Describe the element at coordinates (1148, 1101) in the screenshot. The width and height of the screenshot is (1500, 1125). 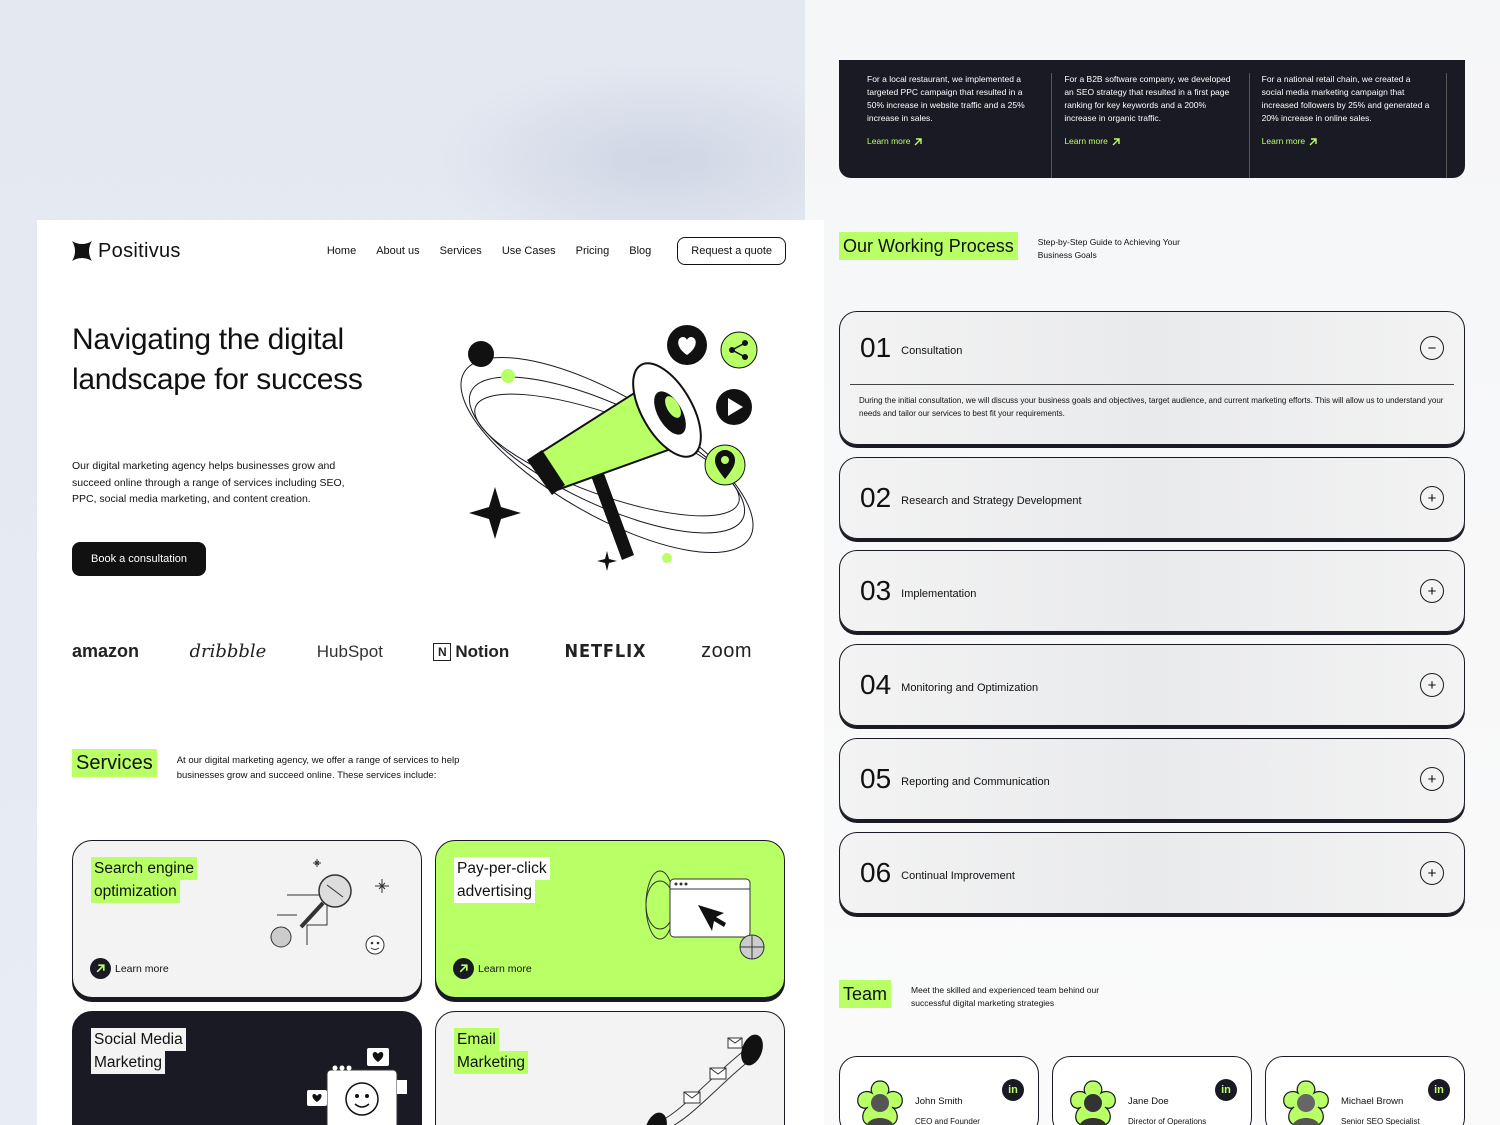
I see `member-name: Jane Doe` at that location.